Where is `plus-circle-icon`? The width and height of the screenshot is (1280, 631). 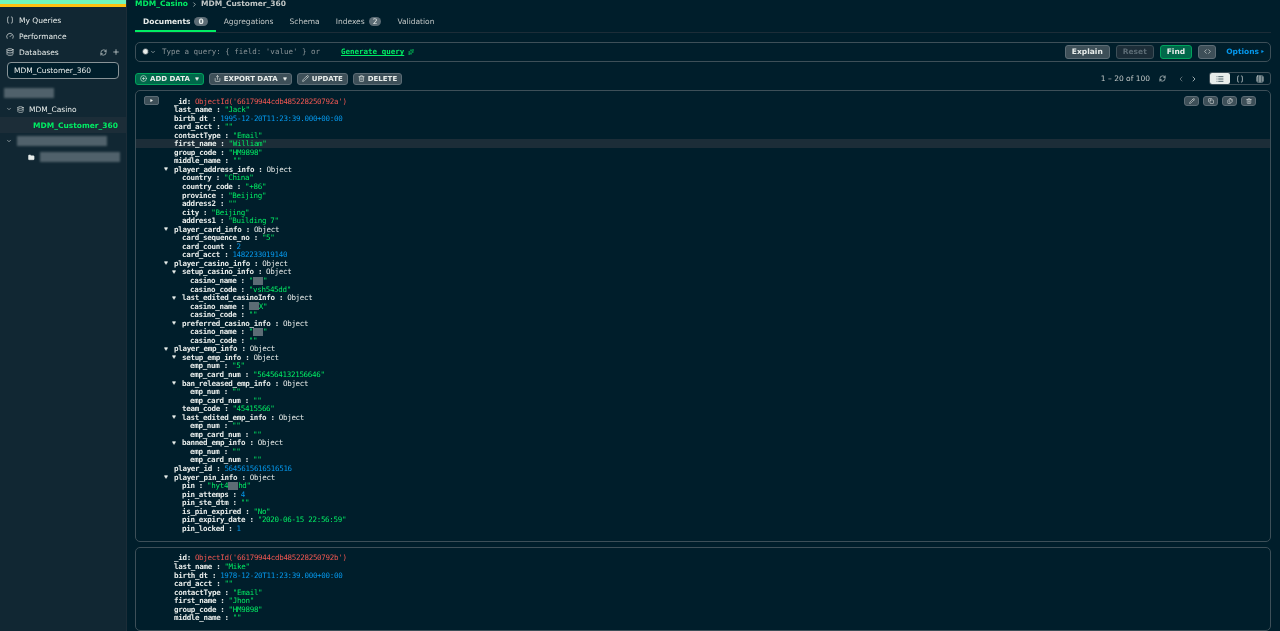
plus-circle-icon is located at coordinates (143, 79).